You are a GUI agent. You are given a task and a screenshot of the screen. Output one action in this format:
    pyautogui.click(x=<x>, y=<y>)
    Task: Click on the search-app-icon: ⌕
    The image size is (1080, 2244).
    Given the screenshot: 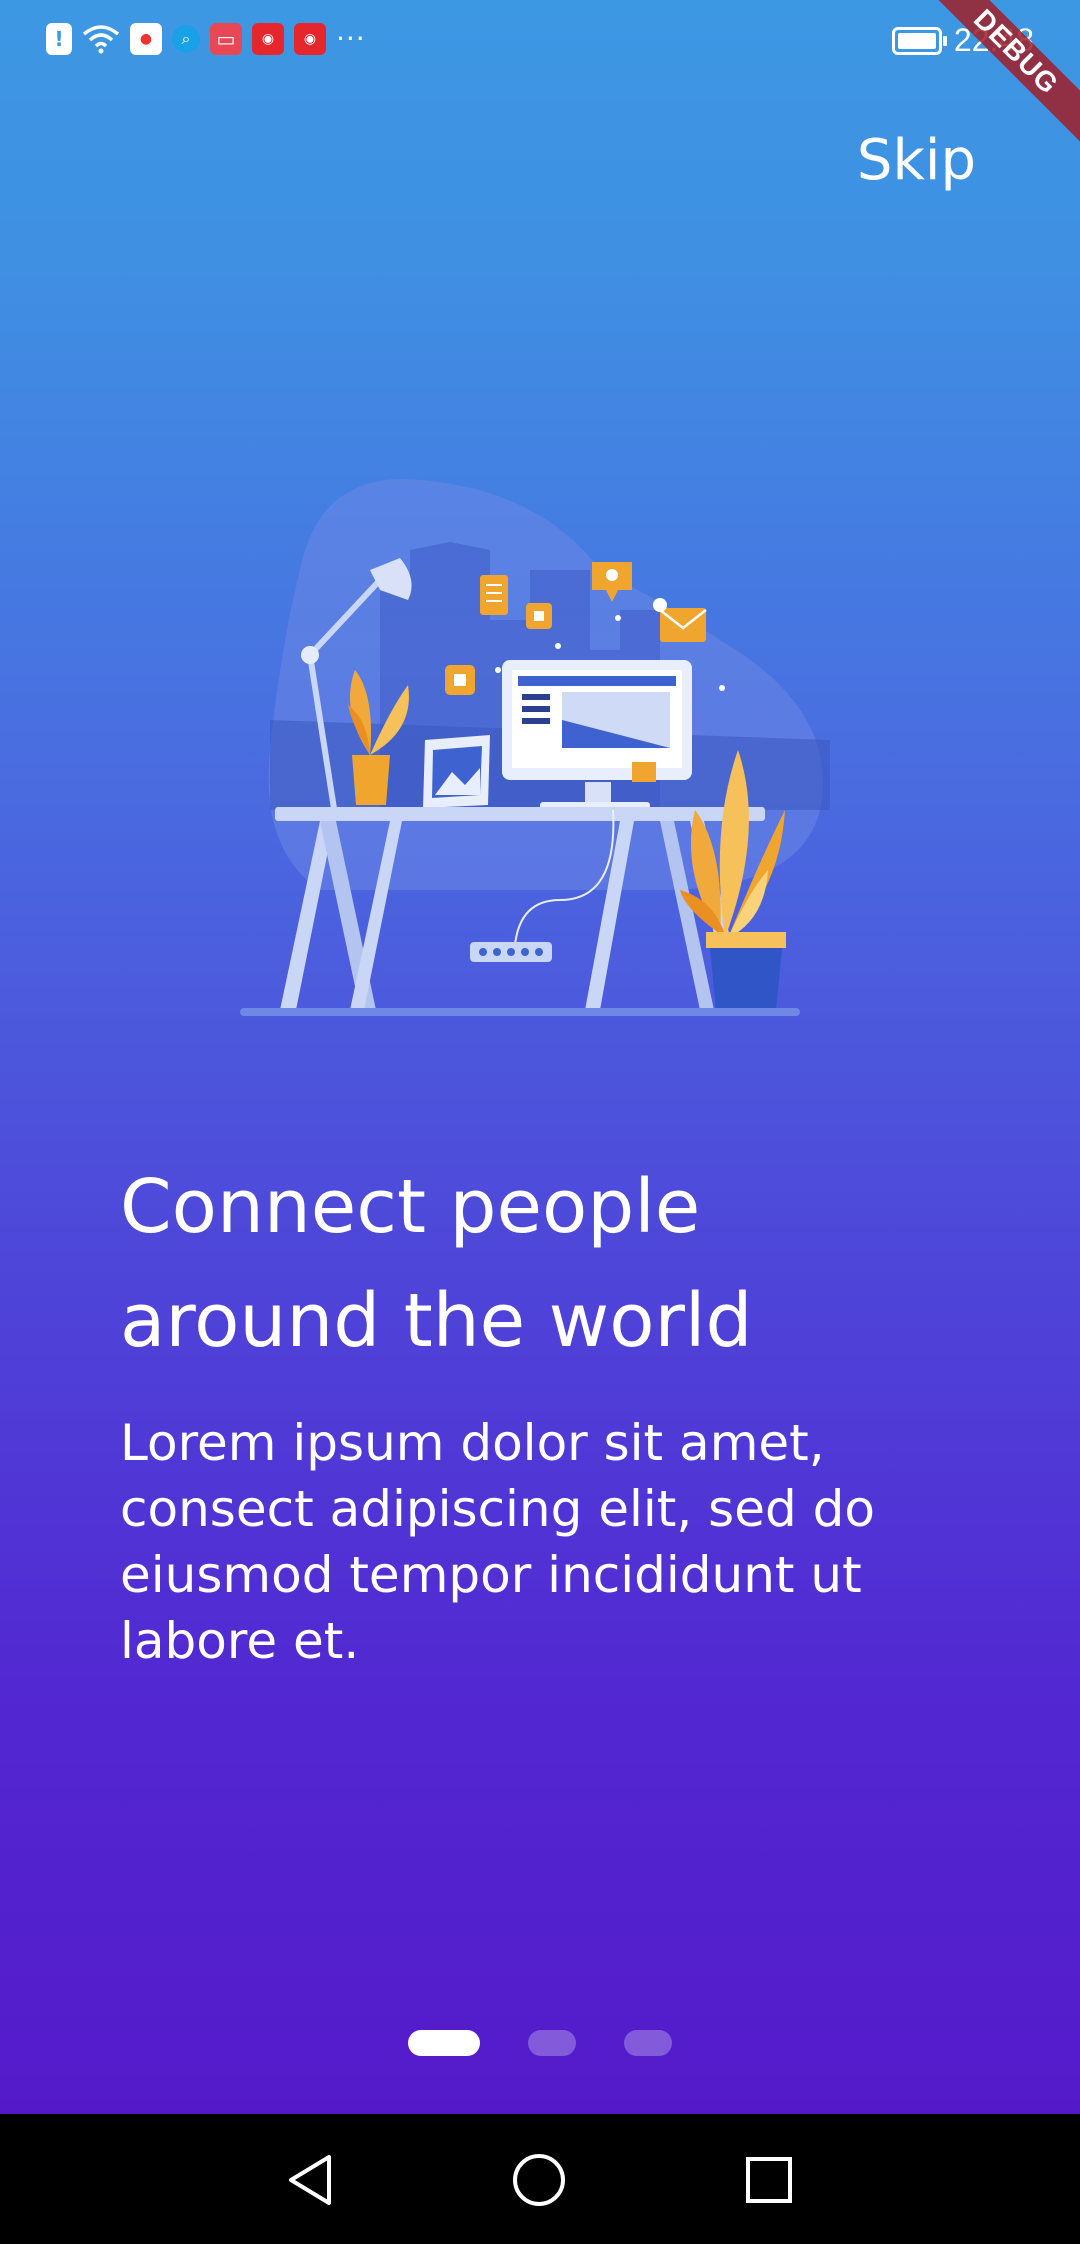 What is the action you would take?
    pyautogui.click(x=186, y=38)
    